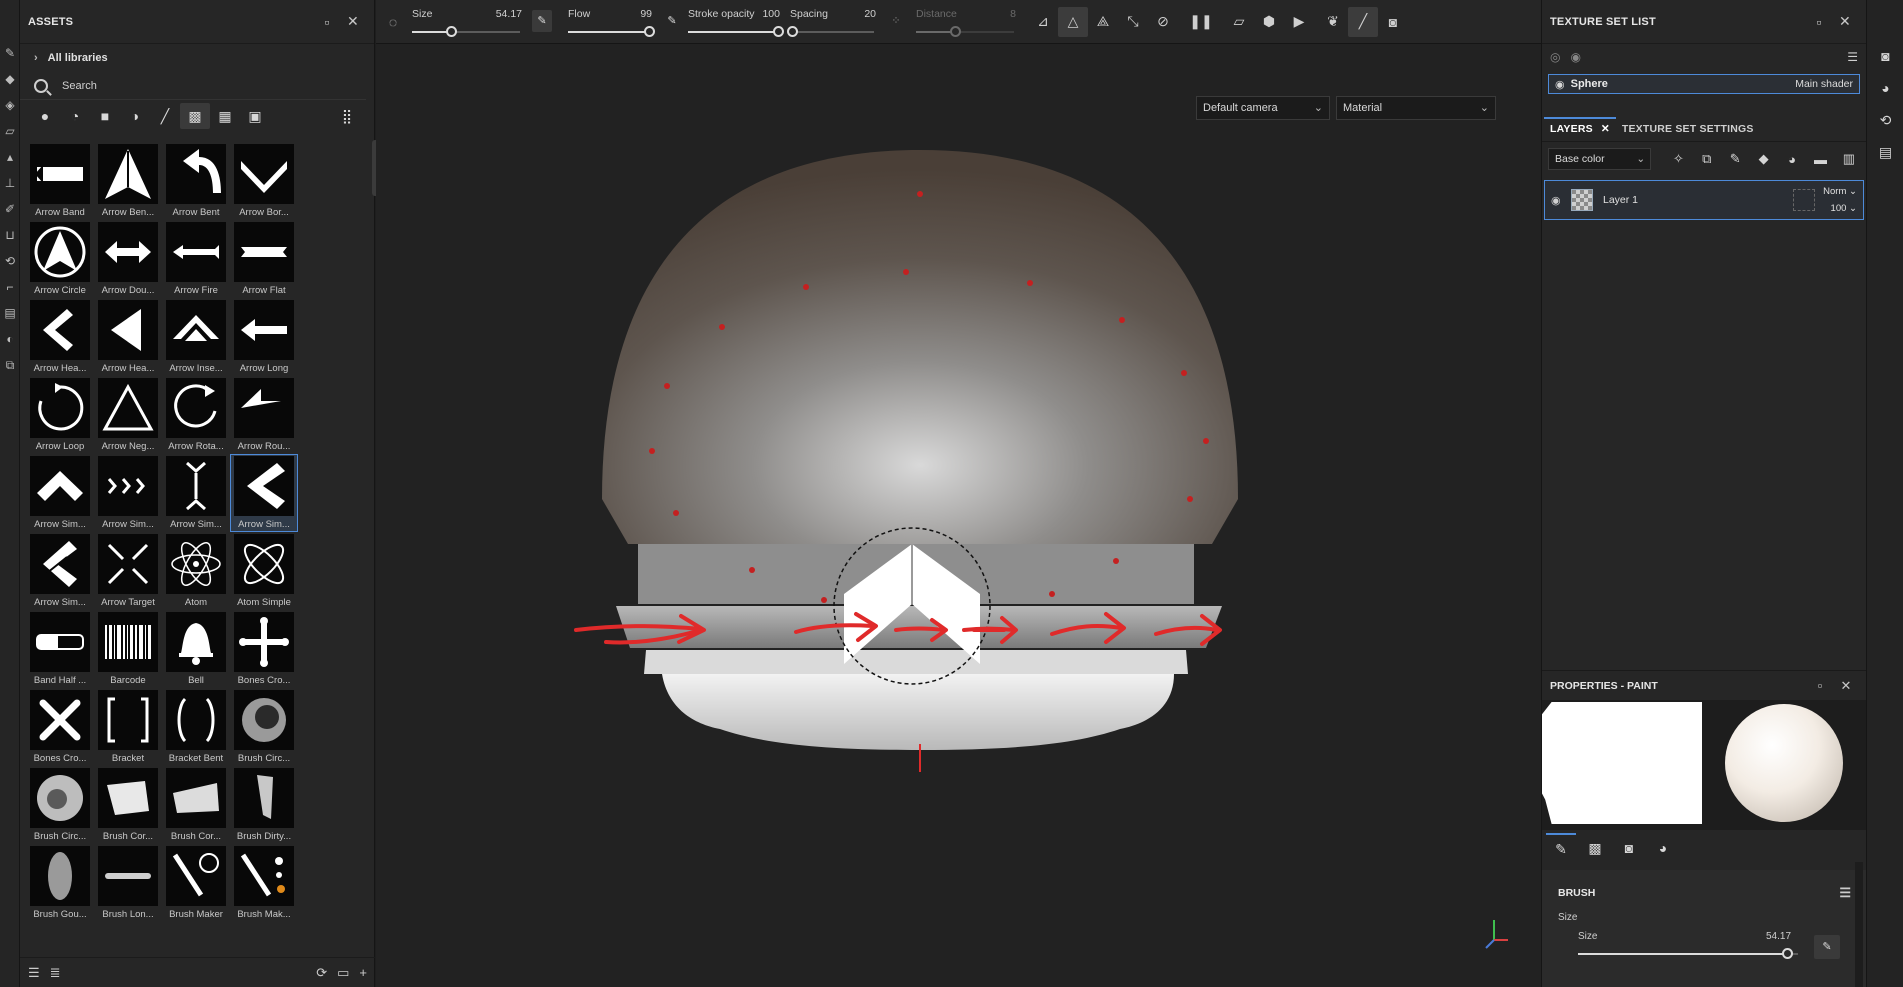  I want to click on measure-tool-icon: ⌐, so click(10, 287).